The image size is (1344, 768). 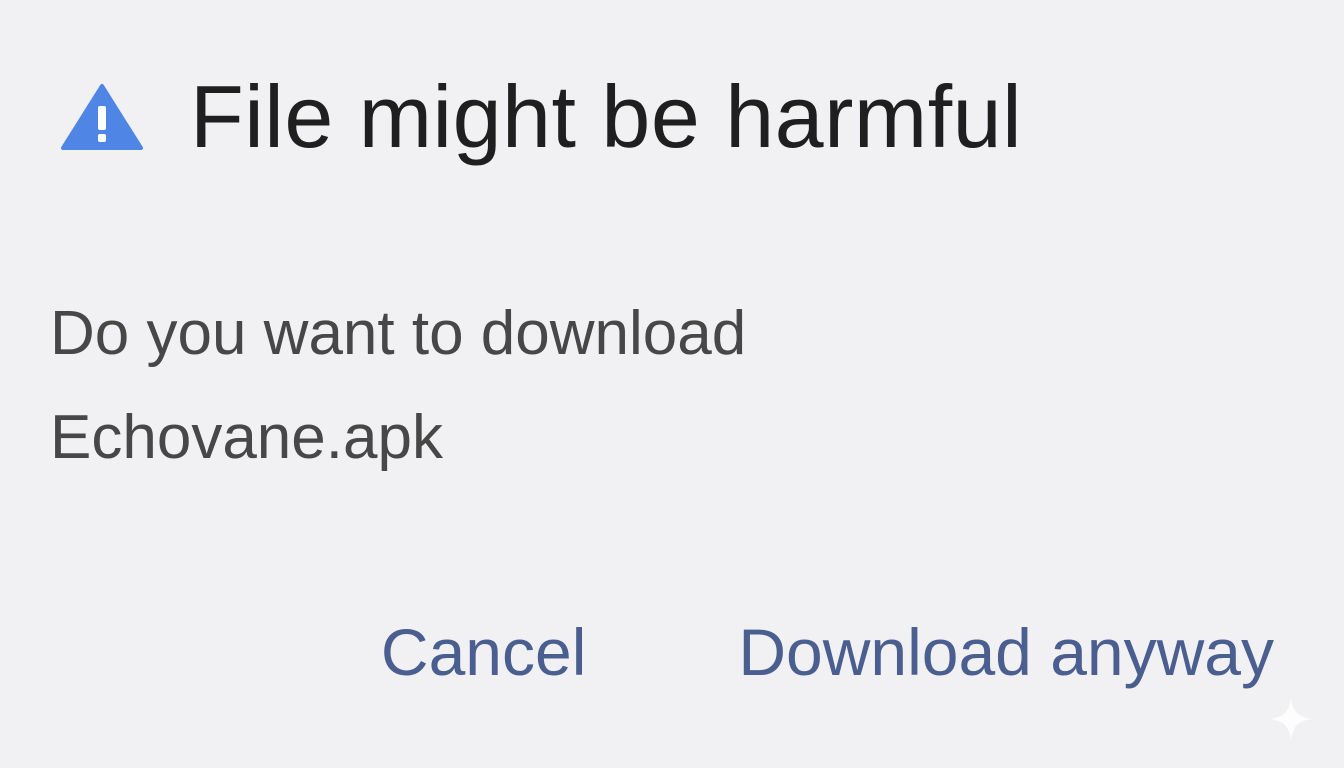 I want to click on dialog-title: File might be harmful, so click(x=606, y=116).